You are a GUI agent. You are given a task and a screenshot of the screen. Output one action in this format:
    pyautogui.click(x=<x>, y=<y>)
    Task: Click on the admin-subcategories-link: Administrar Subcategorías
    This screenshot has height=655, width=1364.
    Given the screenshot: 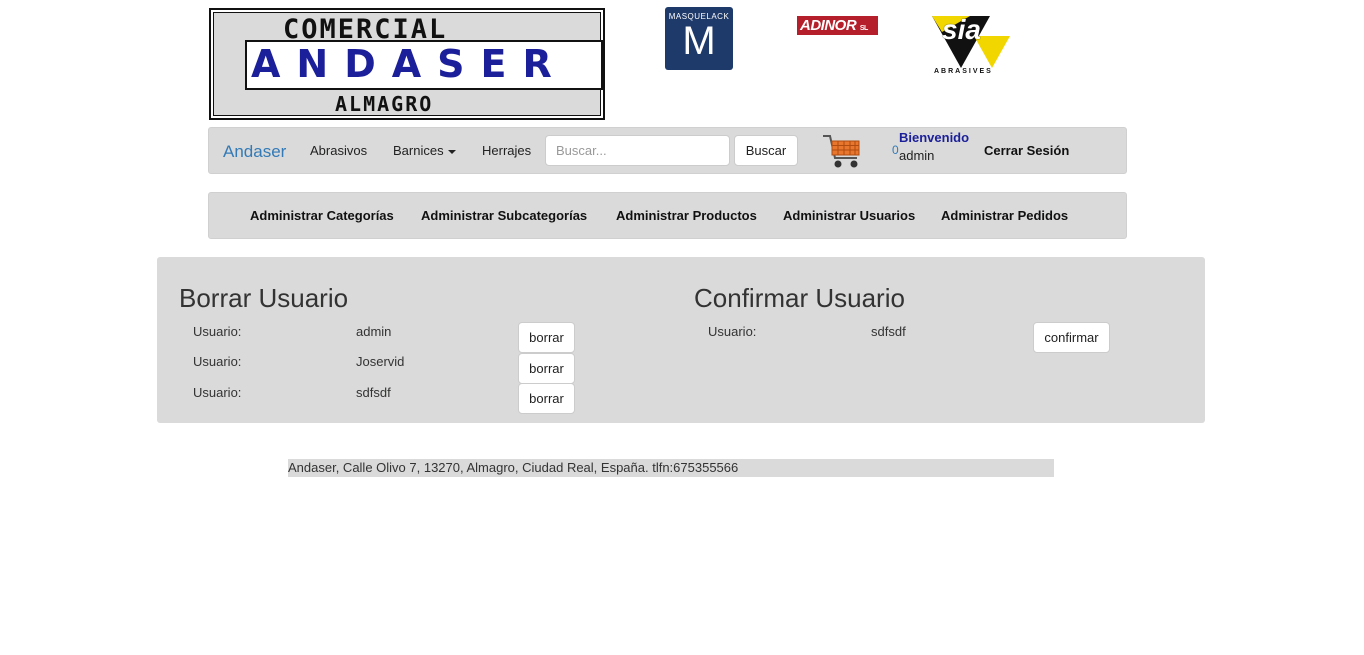 What is the action you would take?
    pyautogui.click(x=504, y=215)
    